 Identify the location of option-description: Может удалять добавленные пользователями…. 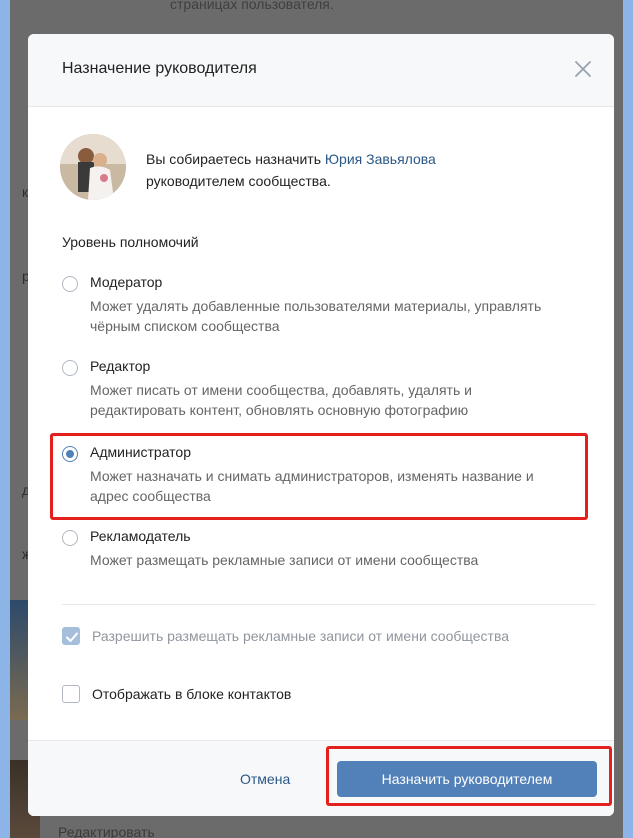
(316, 316).